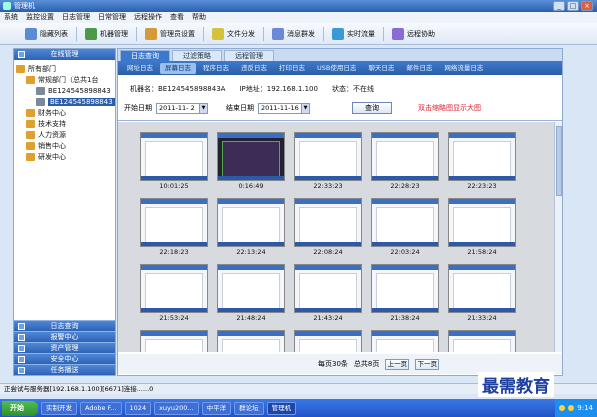 The height and width of the screenshot is (417, 597). What do you see at coordinates (573, 6) in the screenshot?
I see `maximize-button: □` at bounding box center [573, 6].